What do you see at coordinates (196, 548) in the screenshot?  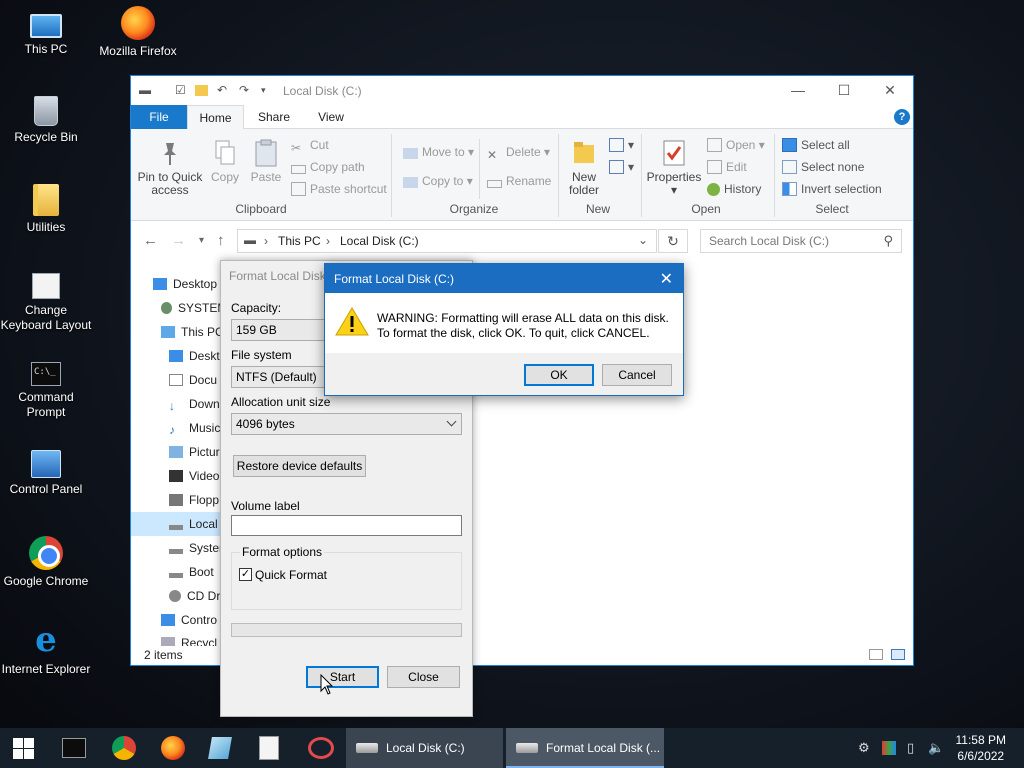 I see `nav-system-drive: Syster` at bounding box center [196, 548].